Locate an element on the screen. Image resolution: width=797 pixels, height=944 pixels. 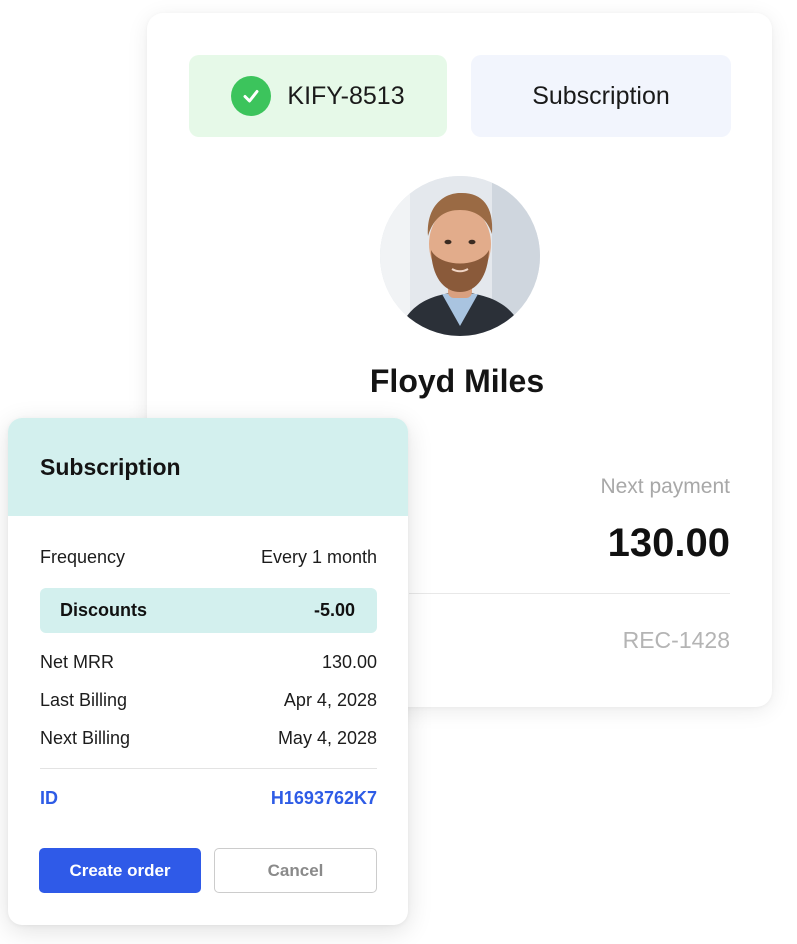
id-value: H1693762K7 is located at coordinates (324, 798).